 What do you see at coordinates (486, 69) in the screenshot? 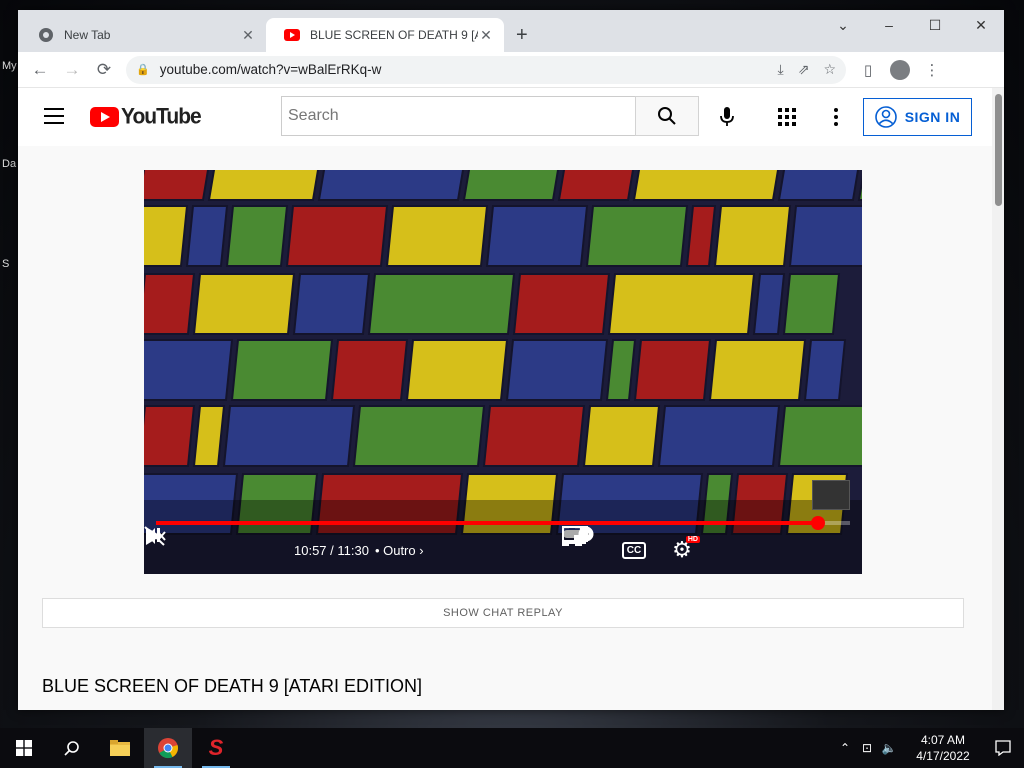
I see `address-bar: 🔒 youtube.com/watch?v=wBalErRKq-w ⤓ ⇗ ☆` at bounding box center [486, 69].